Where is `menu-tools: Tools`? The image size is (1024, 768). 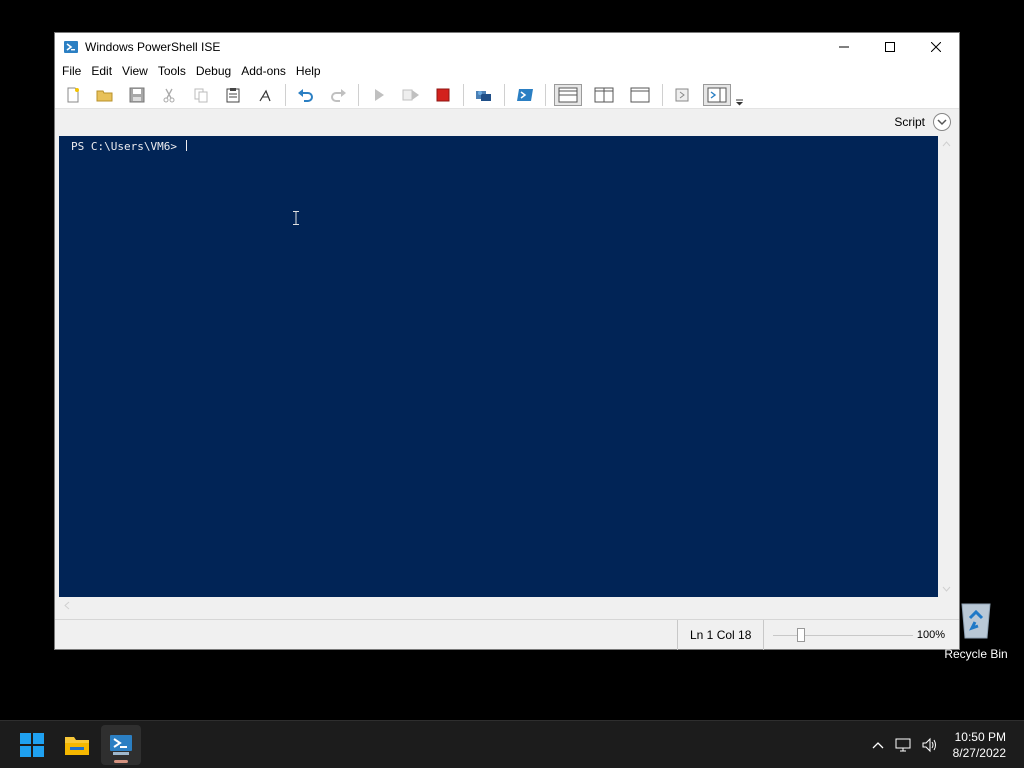
menu-tools: Tools is located at coordinates (172, 71).